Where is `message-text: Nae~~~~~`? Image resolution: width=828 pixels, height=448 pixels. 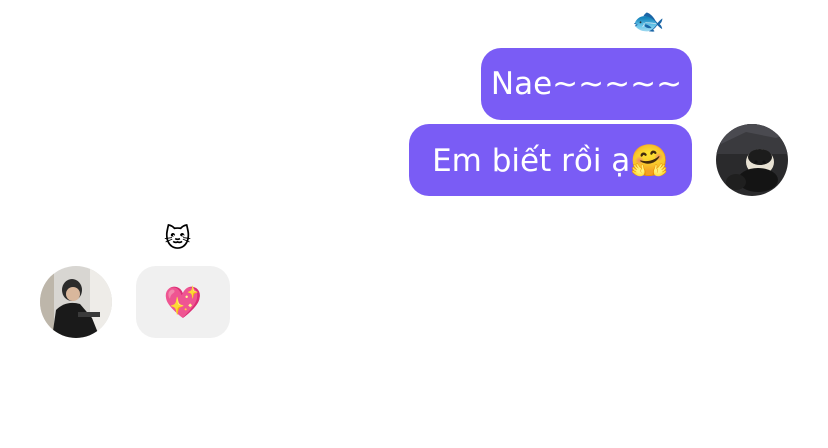 message-text: Nae~~~~~ is located at coordinates (586, 84).